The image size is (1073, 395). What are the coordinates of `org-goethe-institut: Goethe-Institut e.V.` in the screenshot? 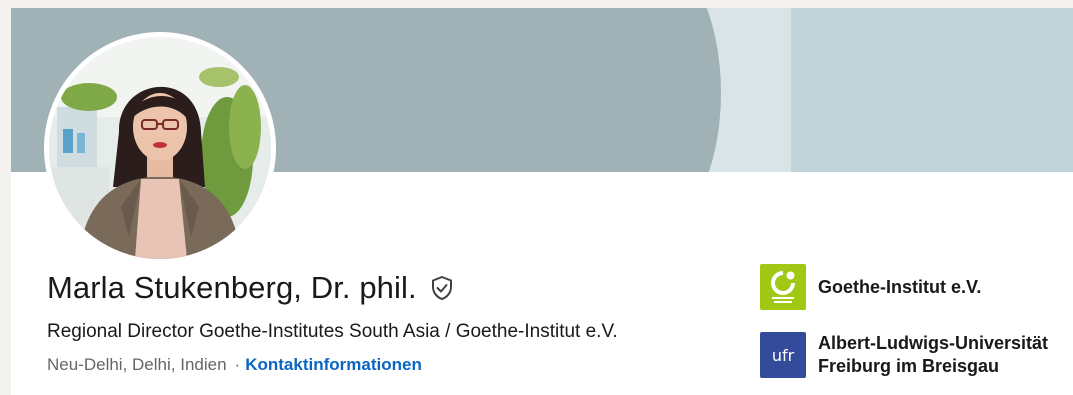 It's located at (870, 287).